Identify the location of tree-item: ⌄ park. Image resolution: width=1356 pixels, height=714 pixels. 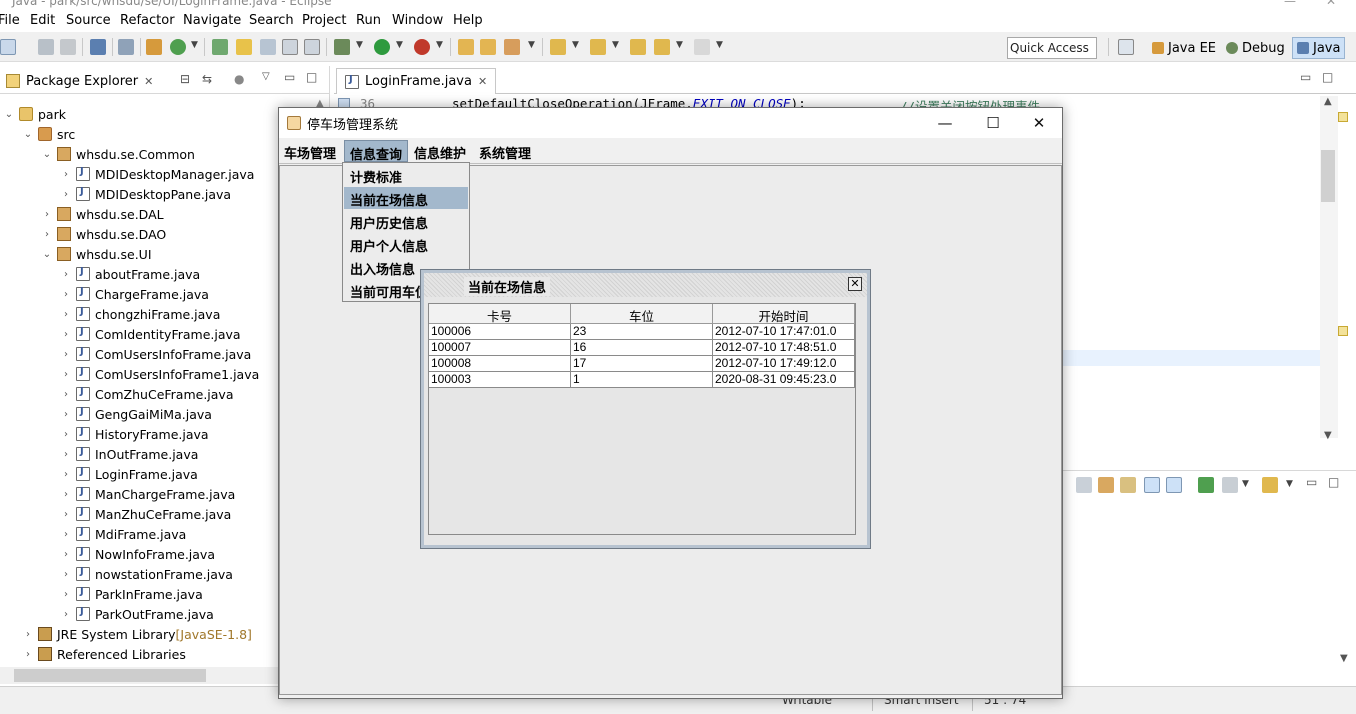
(34, 114).